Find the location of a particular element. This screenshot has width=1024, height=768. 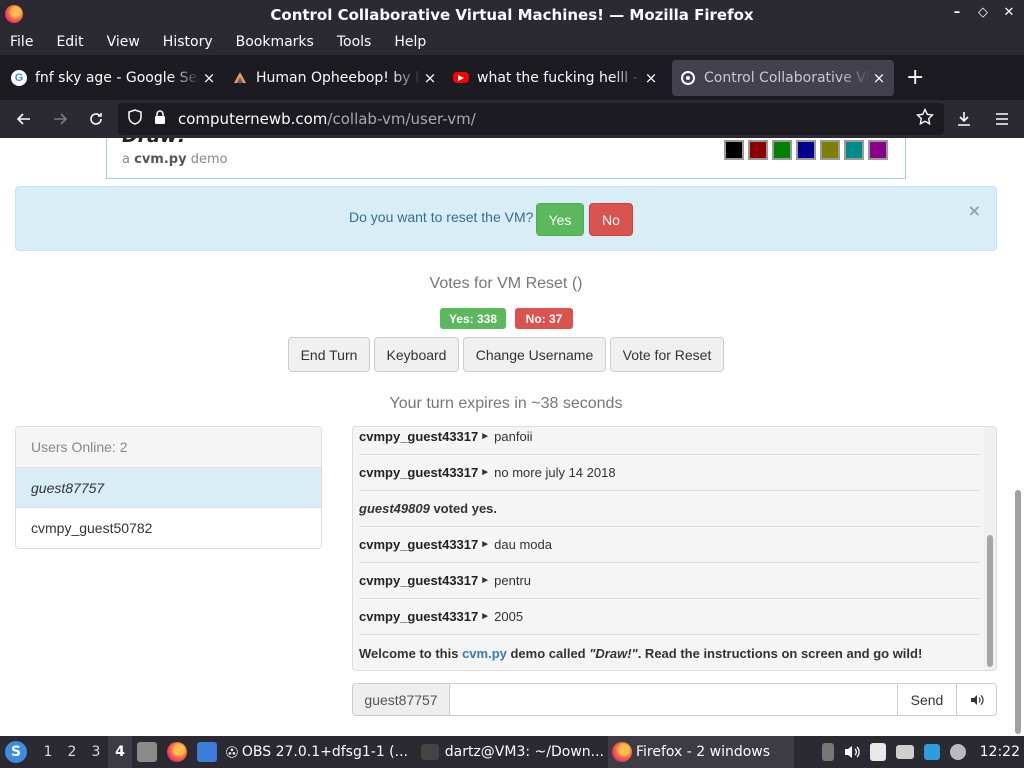

display-icon is located at coordinates (904, 752).